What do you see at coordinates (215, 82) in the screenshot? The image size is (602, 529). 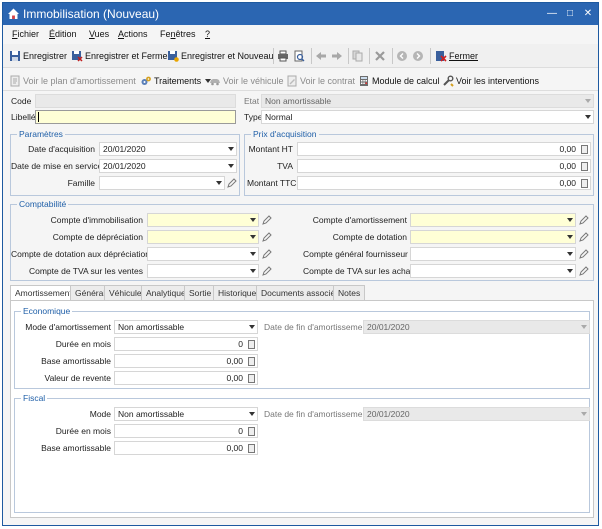 I see `car-icon` at bounding box center [215, 82].